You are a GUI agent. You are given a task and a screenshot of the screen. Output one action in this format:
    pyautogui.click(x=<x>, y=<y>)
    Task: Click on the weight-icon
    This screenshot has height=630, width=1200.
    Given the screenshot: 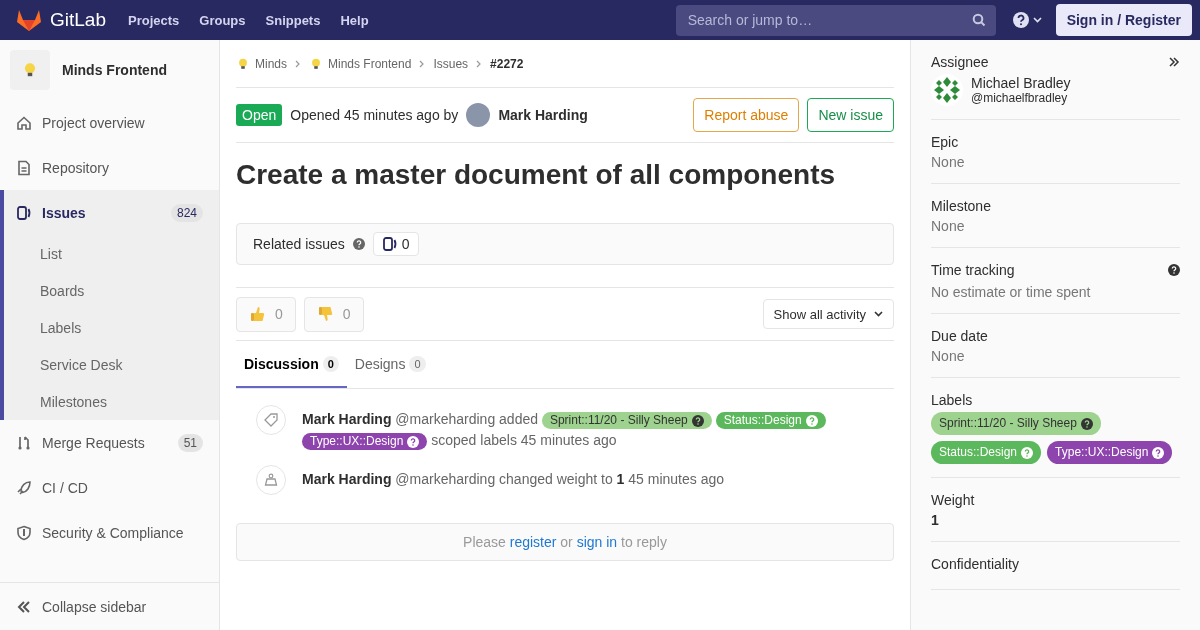 What is the action you would take?
    pyautogui.click(x=271, y=480)
    